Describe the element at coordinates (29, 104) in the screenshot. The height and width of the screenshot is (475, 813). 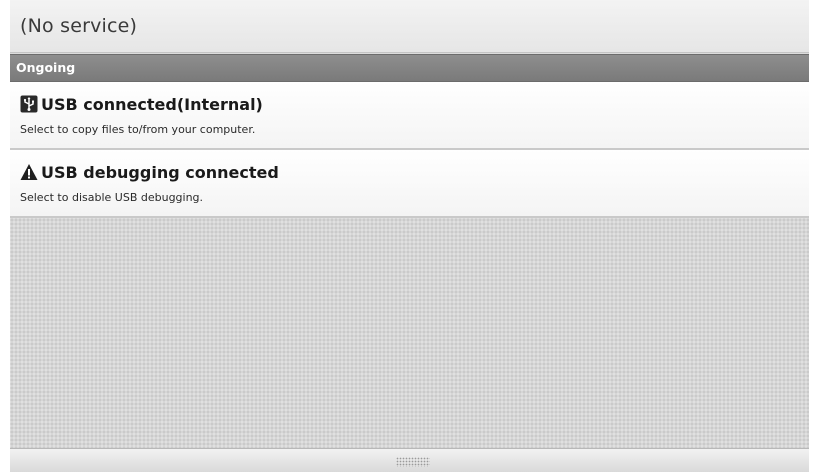
I see `usb-icon` at that location.